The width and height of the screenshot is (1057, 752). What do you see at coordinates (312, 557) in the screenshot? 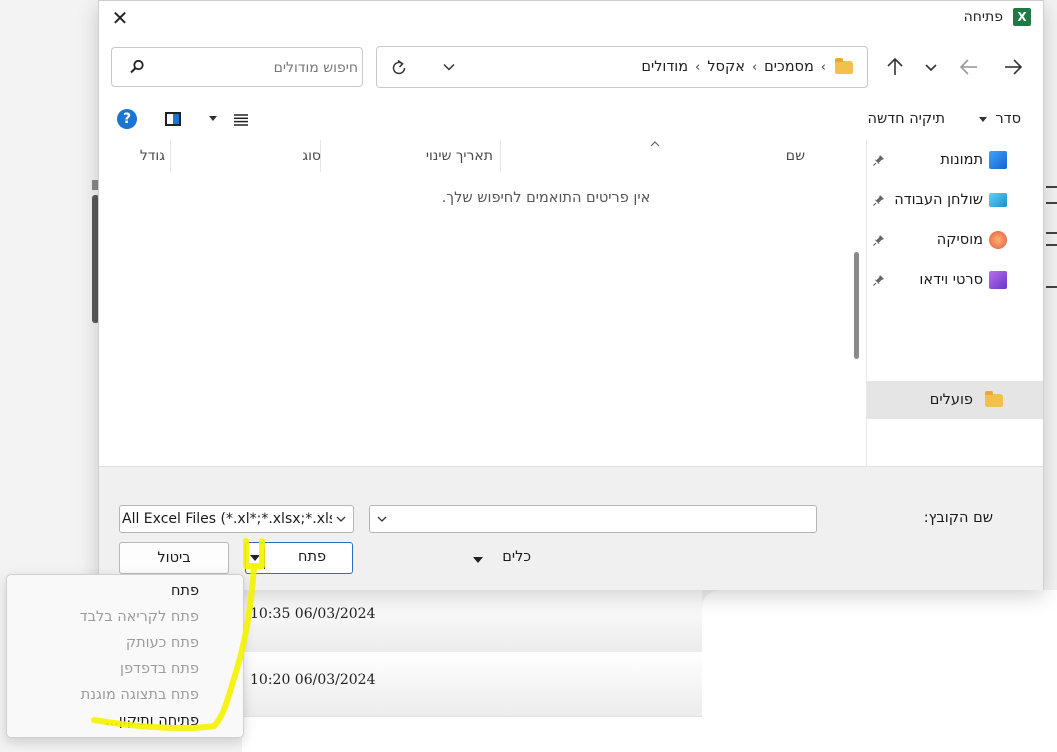
I see `open-button-label: פתח` at bounding box center [312, 557].